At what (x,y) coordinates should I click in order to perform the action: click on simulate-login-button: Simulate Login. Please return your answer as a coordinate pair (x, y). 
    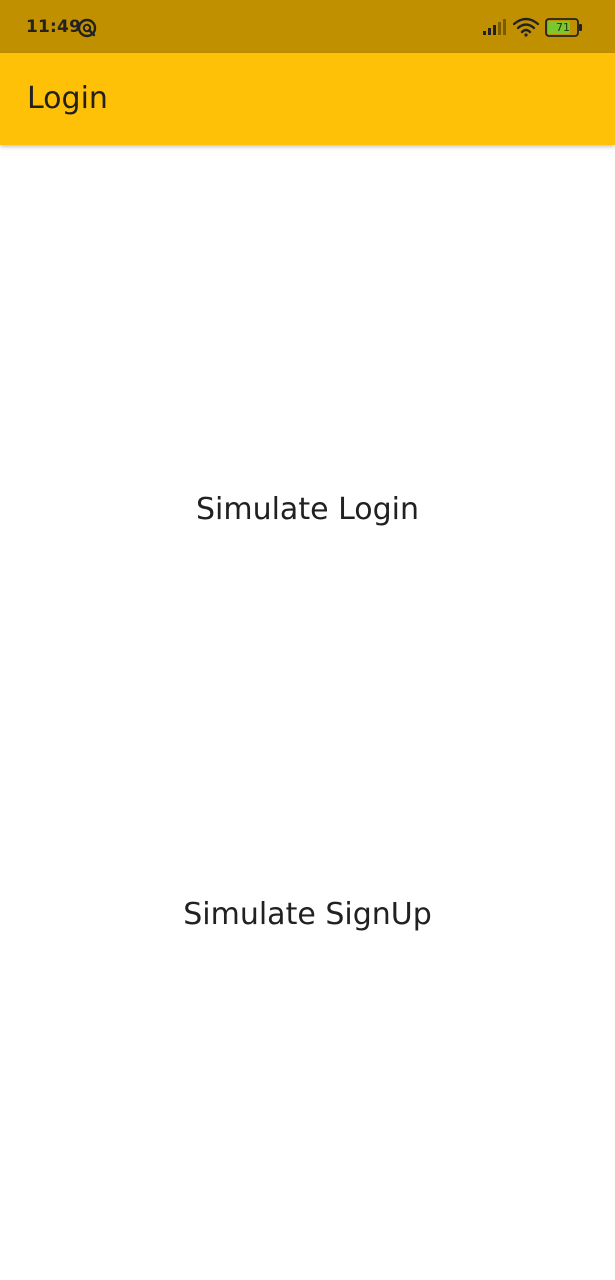
    Looking at the image, I should click on (307, 509).